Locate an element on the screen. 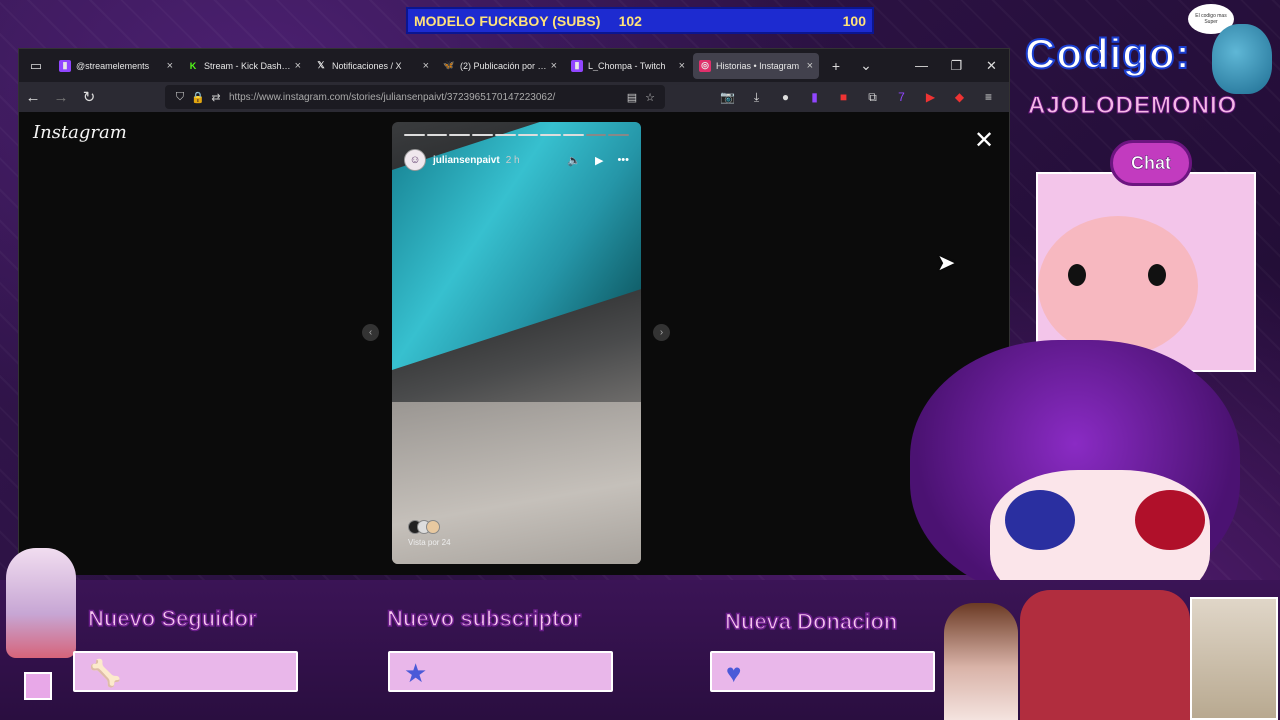 The width and height of the screenshot is (1280, 720). minimize-icon: — is located at coordinates (921, 66).